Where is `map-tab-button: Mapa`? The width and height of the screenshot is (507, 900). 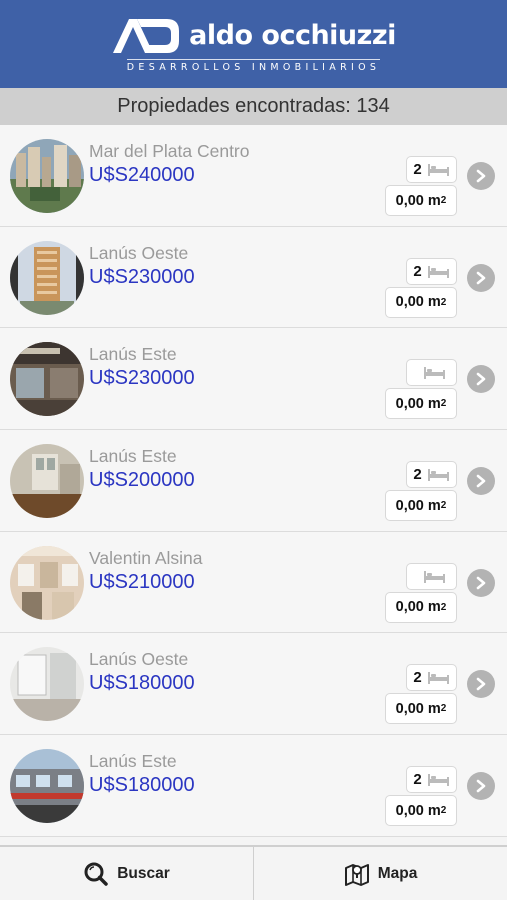
map-tab-button: Mapa is located at coordinates (380, 873).